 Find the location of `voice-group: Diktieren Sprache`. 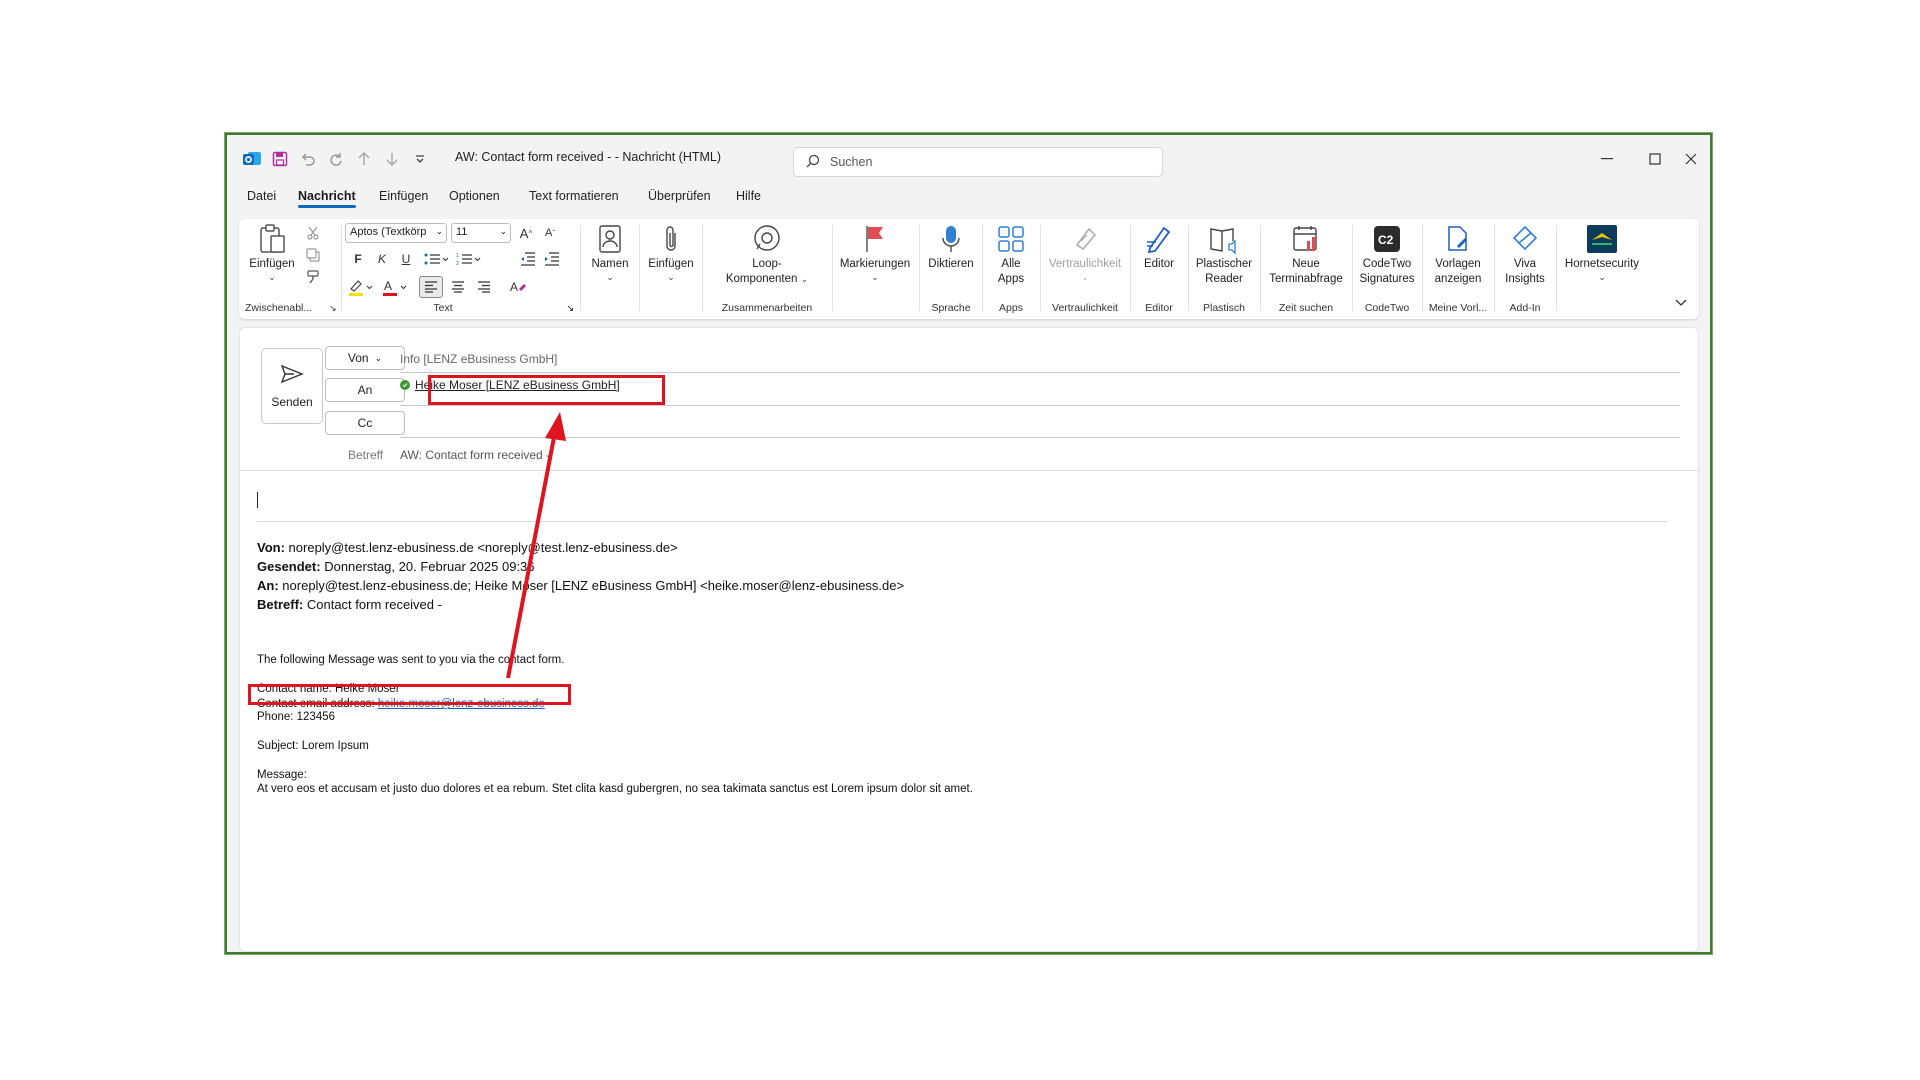

voice-group: Diktieren Sprache is located at coordinates (951, 269).